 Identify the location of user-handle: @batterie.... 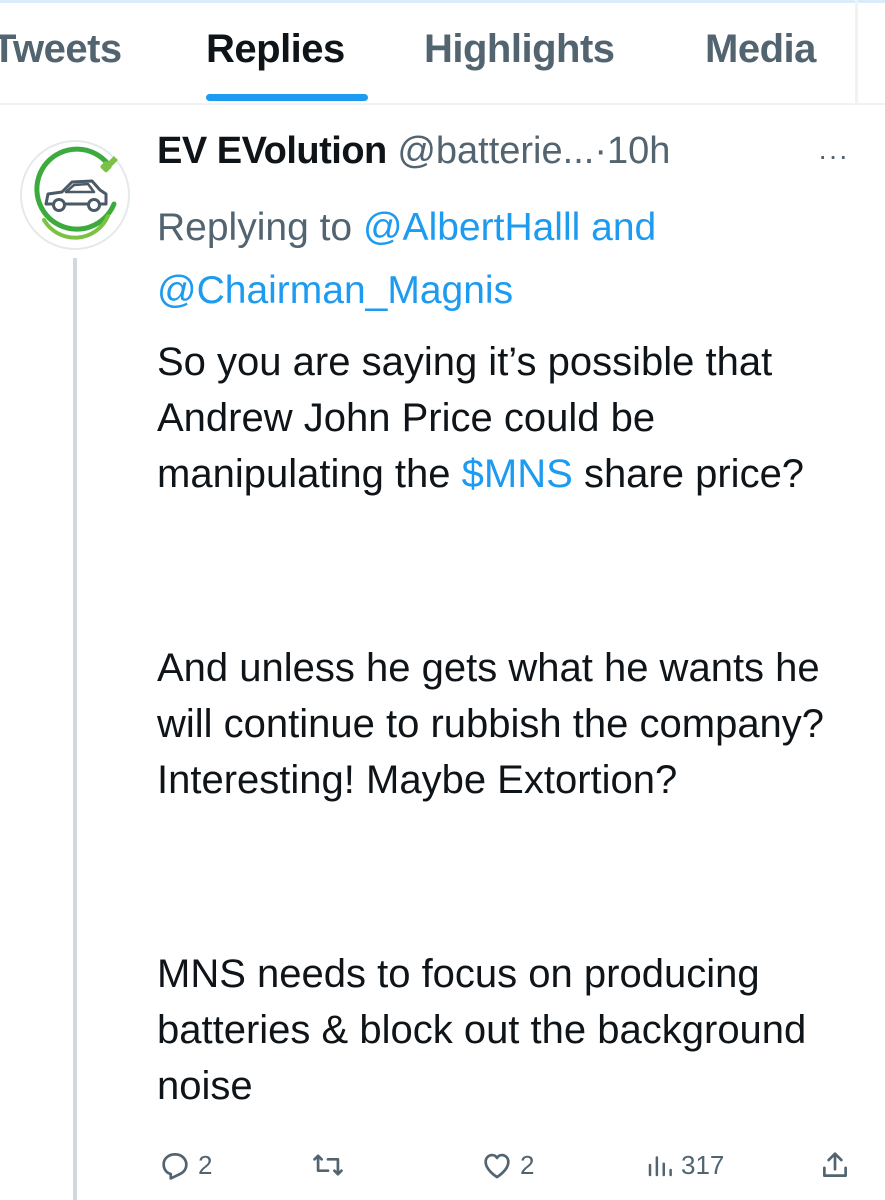
(495, 151).